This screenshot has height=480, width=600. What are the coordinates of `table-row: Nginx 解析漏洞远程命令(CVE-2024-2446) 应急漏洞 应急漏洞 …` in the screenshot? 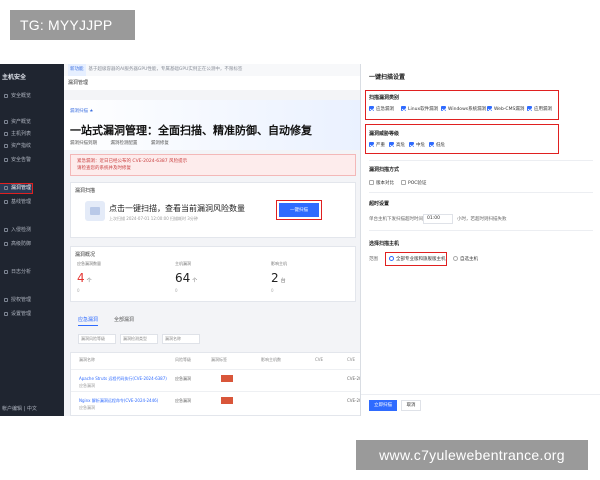 It's located at (221, 402).